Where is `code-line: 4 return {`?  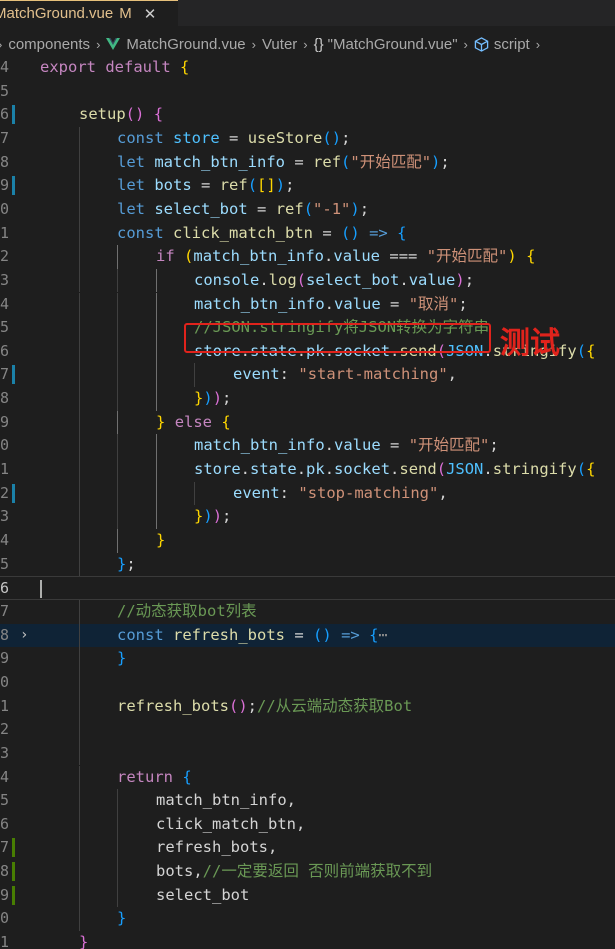
code-line: 4 return { is located at coordinates (307, 777).